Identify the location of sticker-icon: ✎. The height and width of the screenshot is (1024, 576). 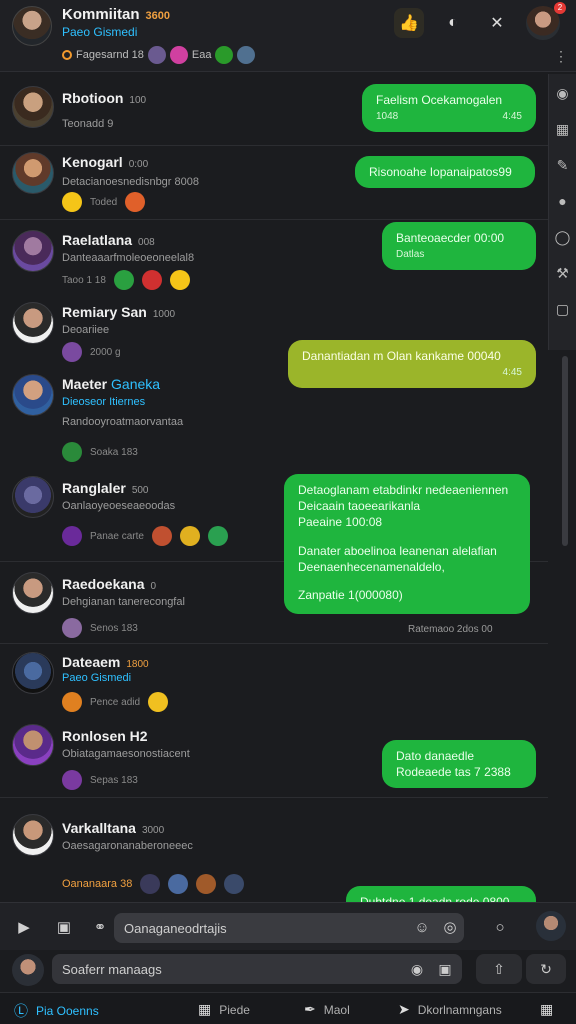
(563, 165).